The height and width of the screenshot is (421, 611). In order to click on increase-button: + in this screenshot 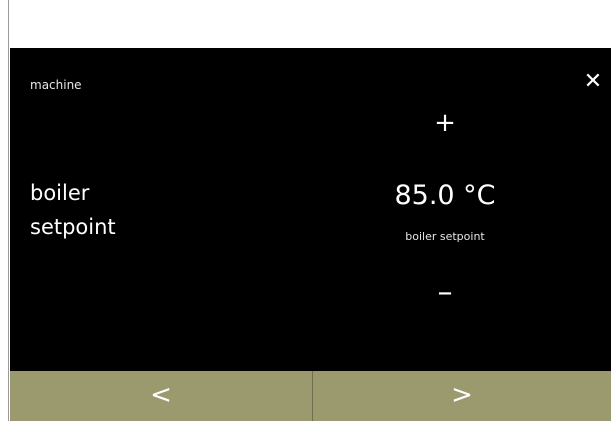, I will do `click(445, 123)`.